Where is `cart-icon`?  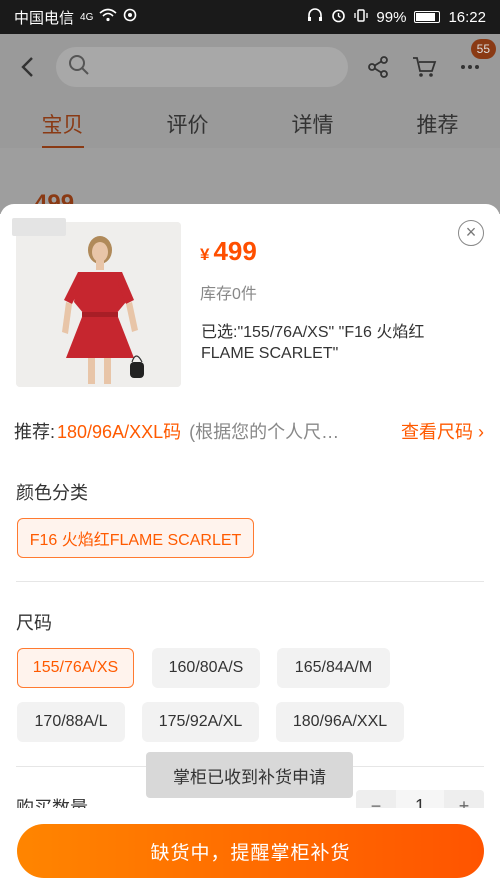 cart-icon is located at coordinates (424, 67).